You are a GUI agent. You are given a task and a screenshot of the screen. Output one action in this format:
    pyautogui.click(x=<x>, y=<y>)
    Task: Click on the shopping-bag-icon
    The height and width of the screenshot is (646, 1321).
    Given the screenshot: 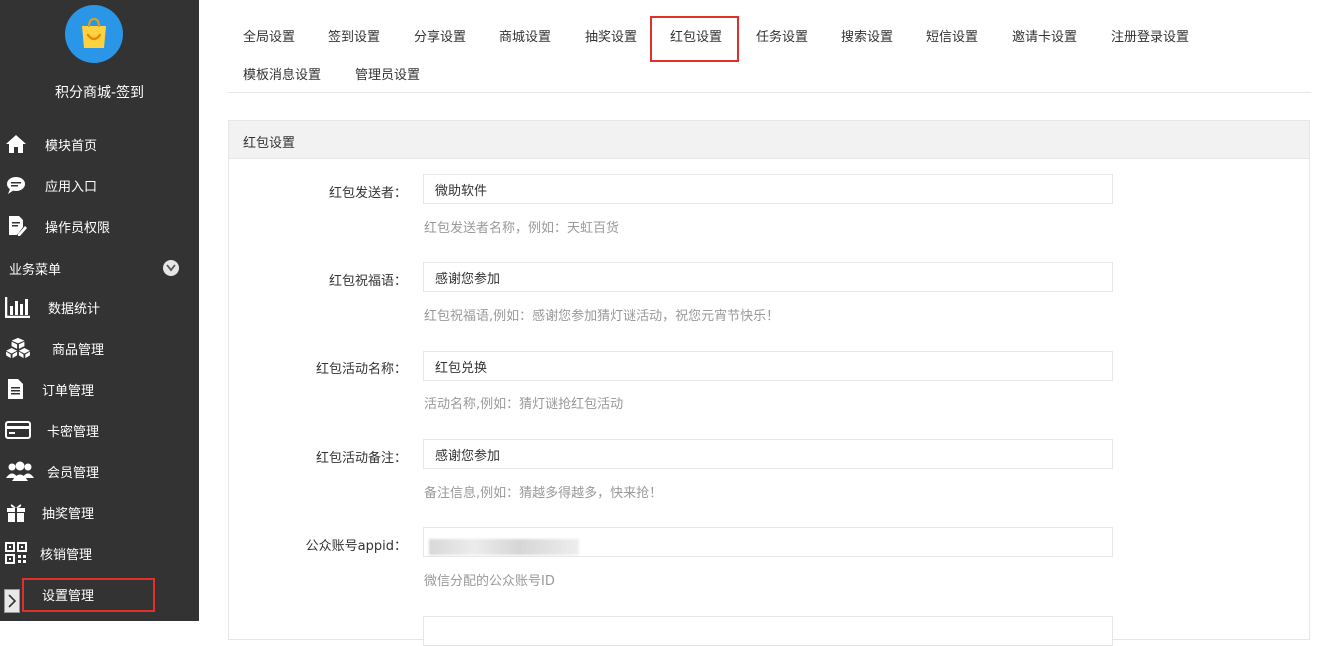 What is the action you would take?
    pyautogui.click(x=94, y=32)
    